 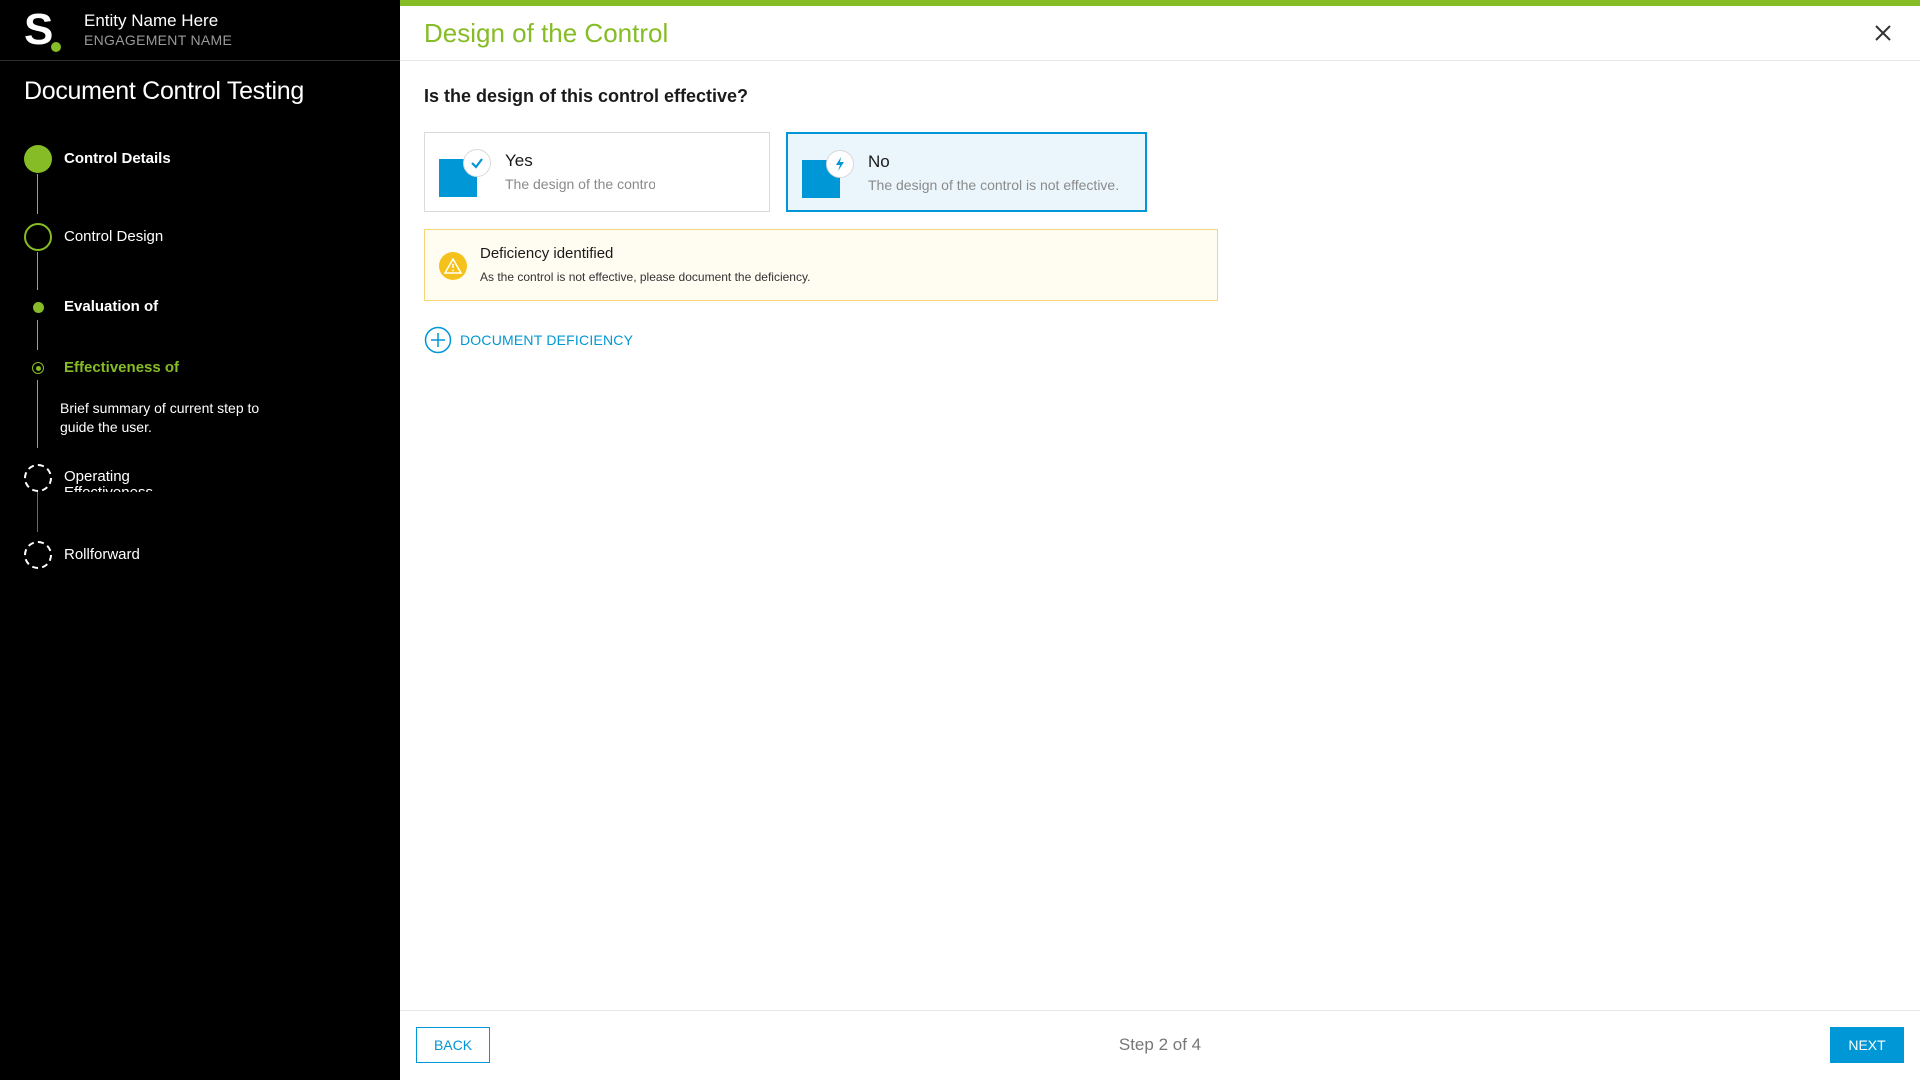 I want to click on close-icon, so click(x=1883, y=33).